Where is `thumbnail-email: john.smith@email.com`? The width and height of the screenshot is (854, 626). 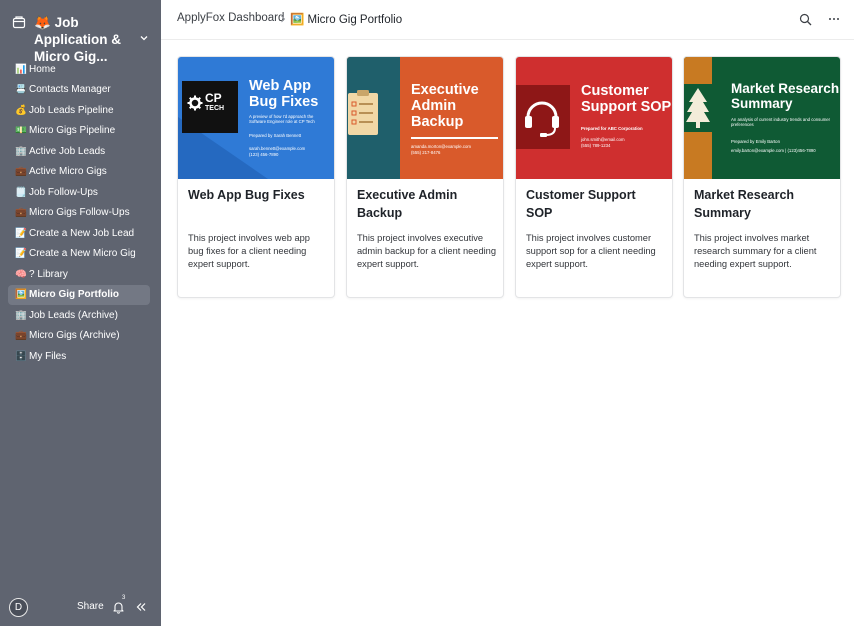
thumbnail-email: john.smith@email.com is located at coordinates (603, 139).